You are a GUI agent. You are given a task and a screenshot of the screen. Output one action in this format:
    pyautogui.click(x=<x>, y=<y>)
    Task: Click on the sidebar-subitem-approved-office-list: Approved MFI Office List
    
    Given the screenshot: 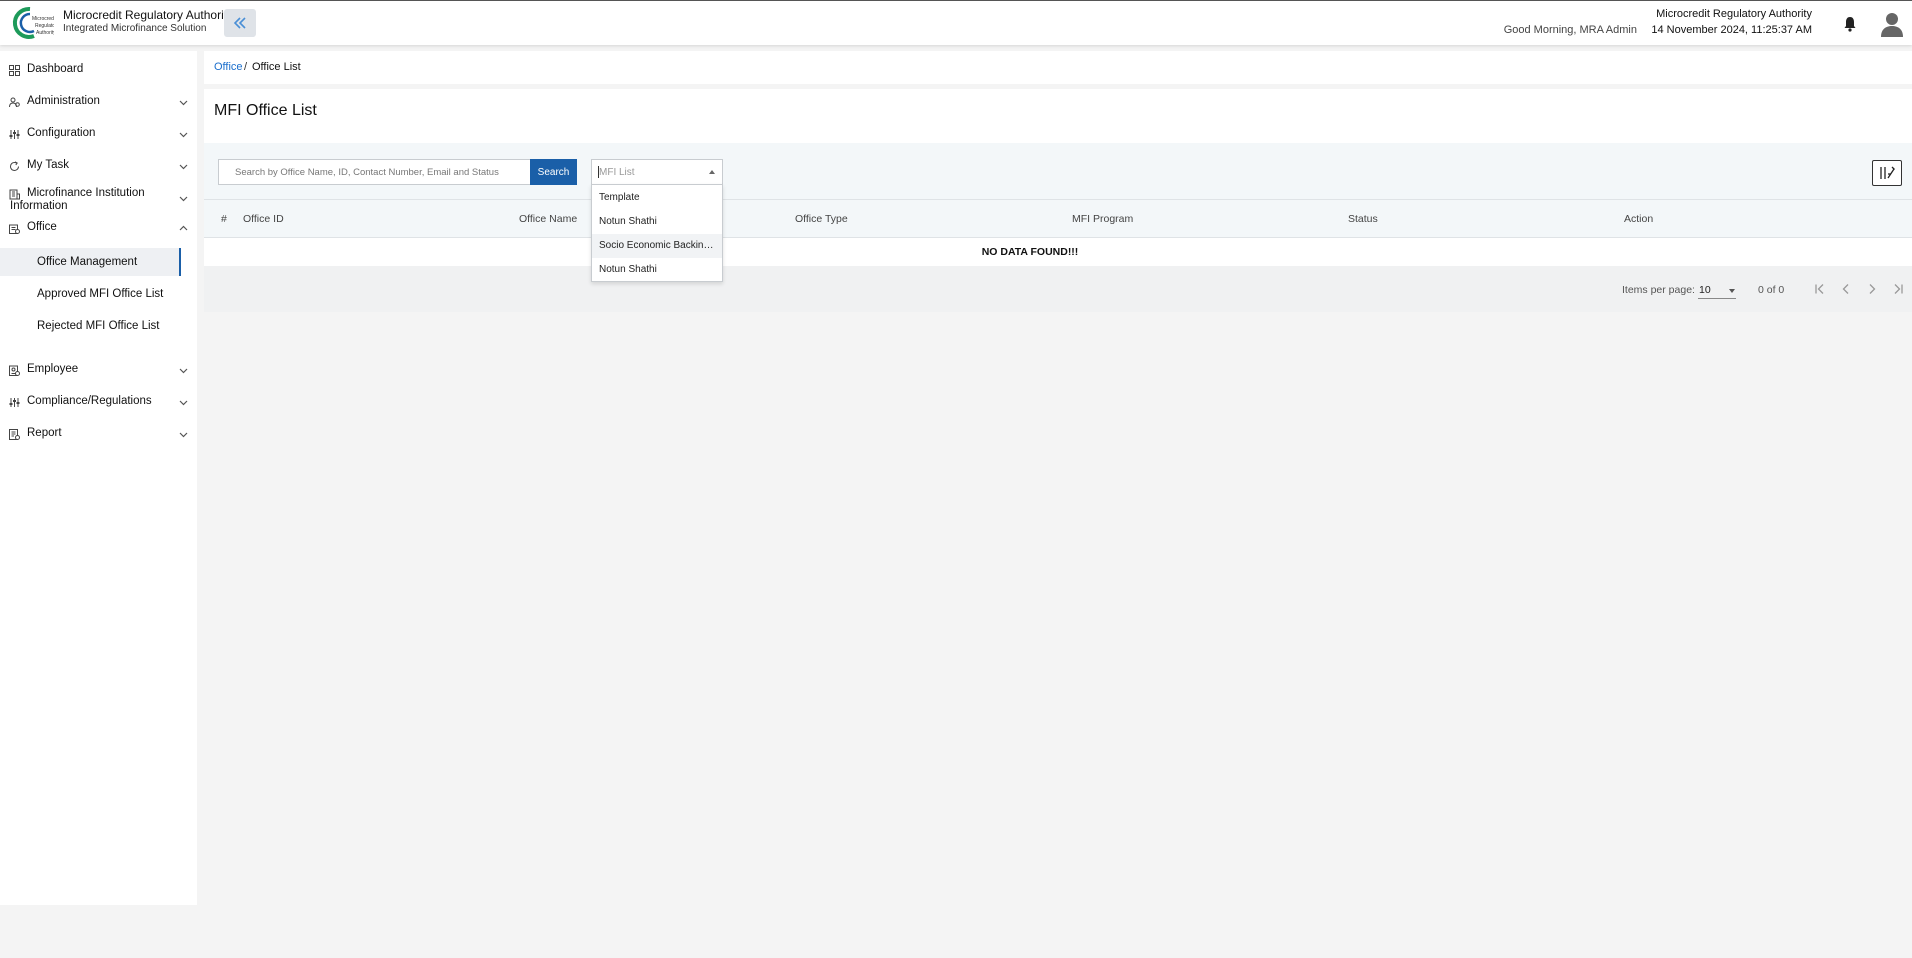 What is the action you would take?
    pyautogui.click(x=90, y=294)
    